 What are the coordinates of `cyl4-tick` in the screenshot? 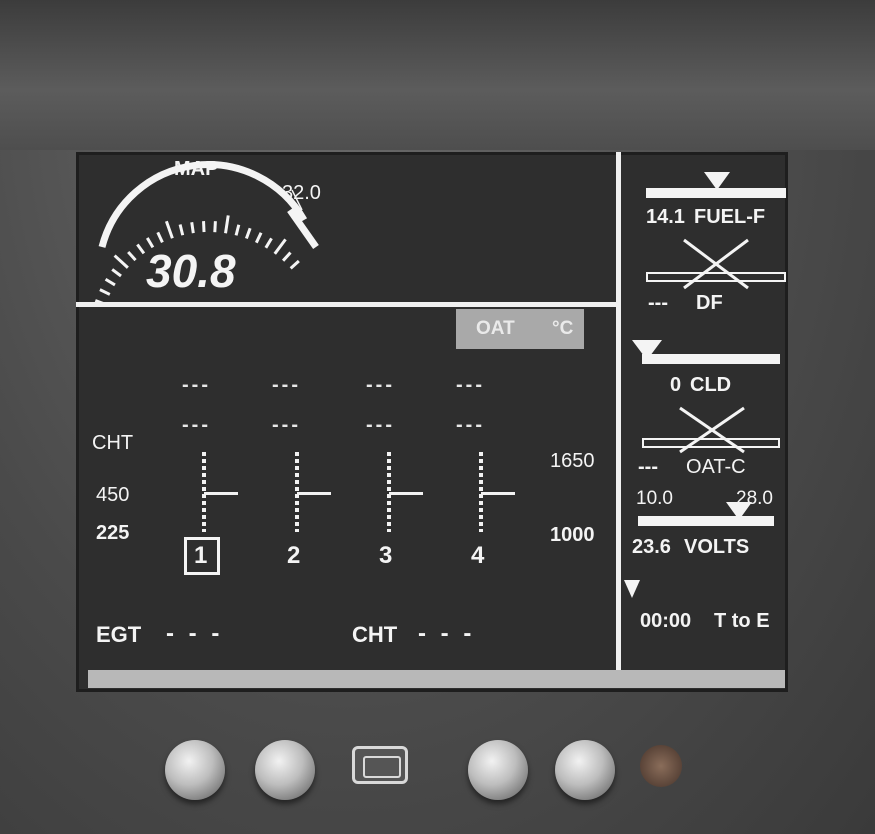 It's located at (498, 493).